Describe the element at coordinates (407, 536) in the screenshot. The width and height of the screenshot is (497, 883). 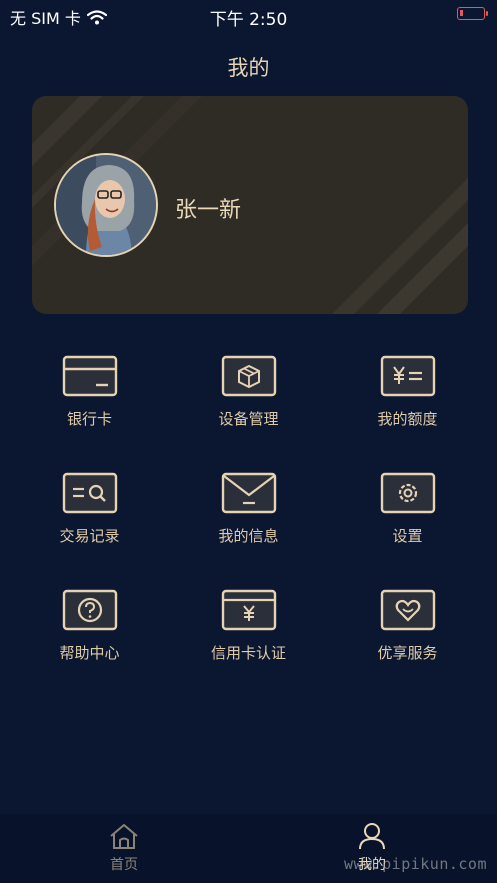
I see `menu-label: 设置` at that location.